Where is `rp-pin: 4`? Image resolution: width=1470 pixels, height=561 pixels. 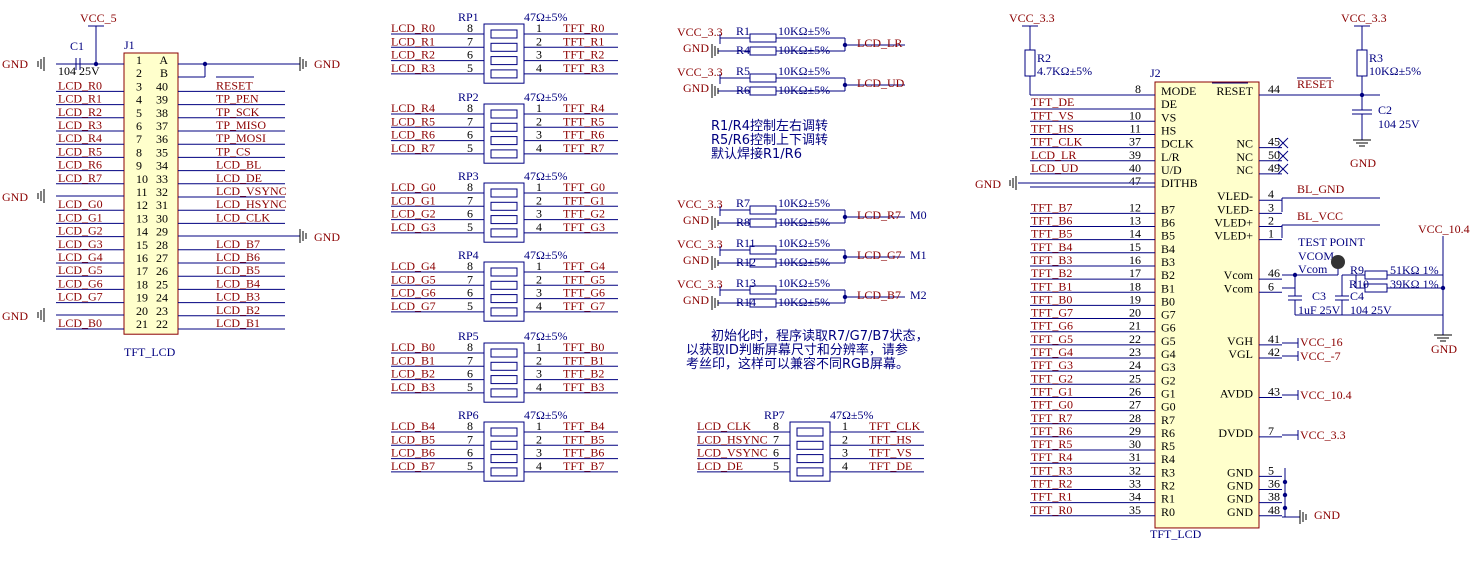
rp-pin: 4 is located at coordinates (539, 466).